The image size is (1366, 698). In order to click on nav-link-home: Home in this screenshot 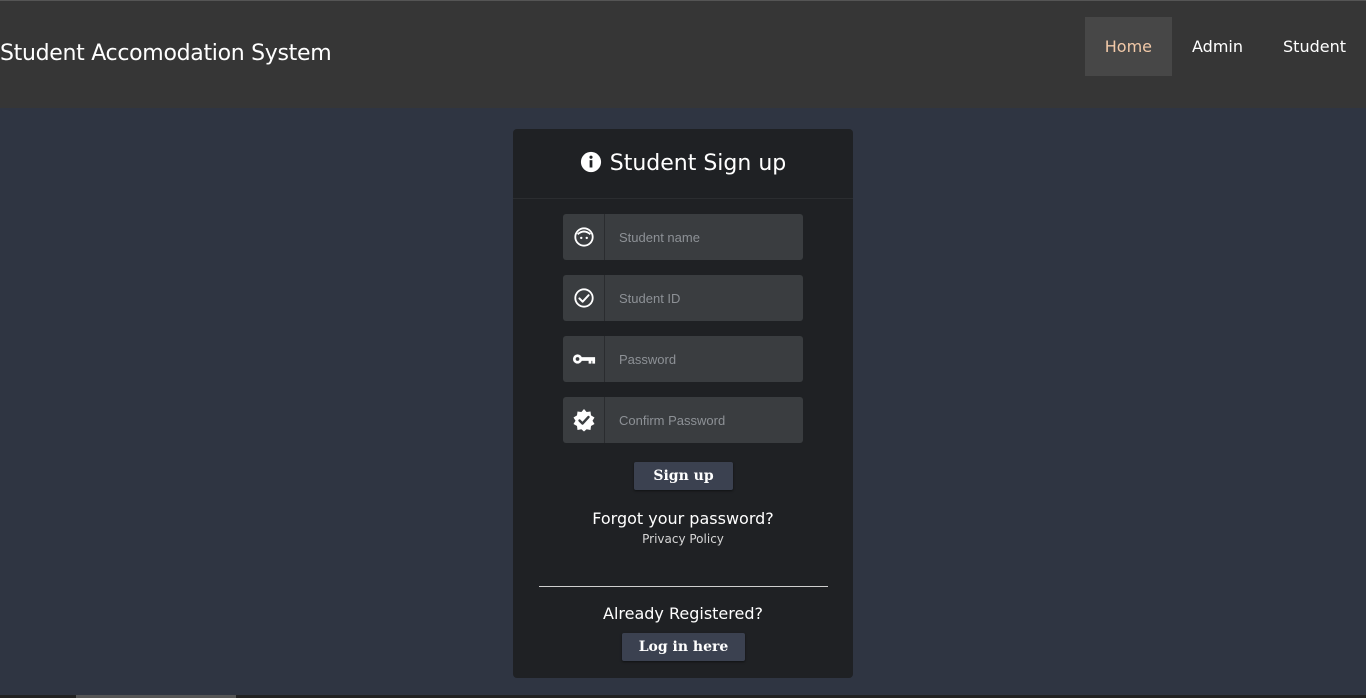, I will do `click(1128, 46)`.